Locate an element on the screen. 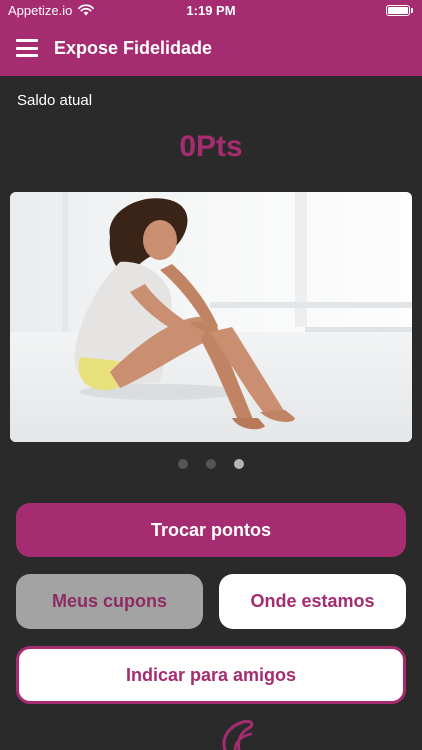  carrier-label: Appetize.io is located at coordinates (40, 10).